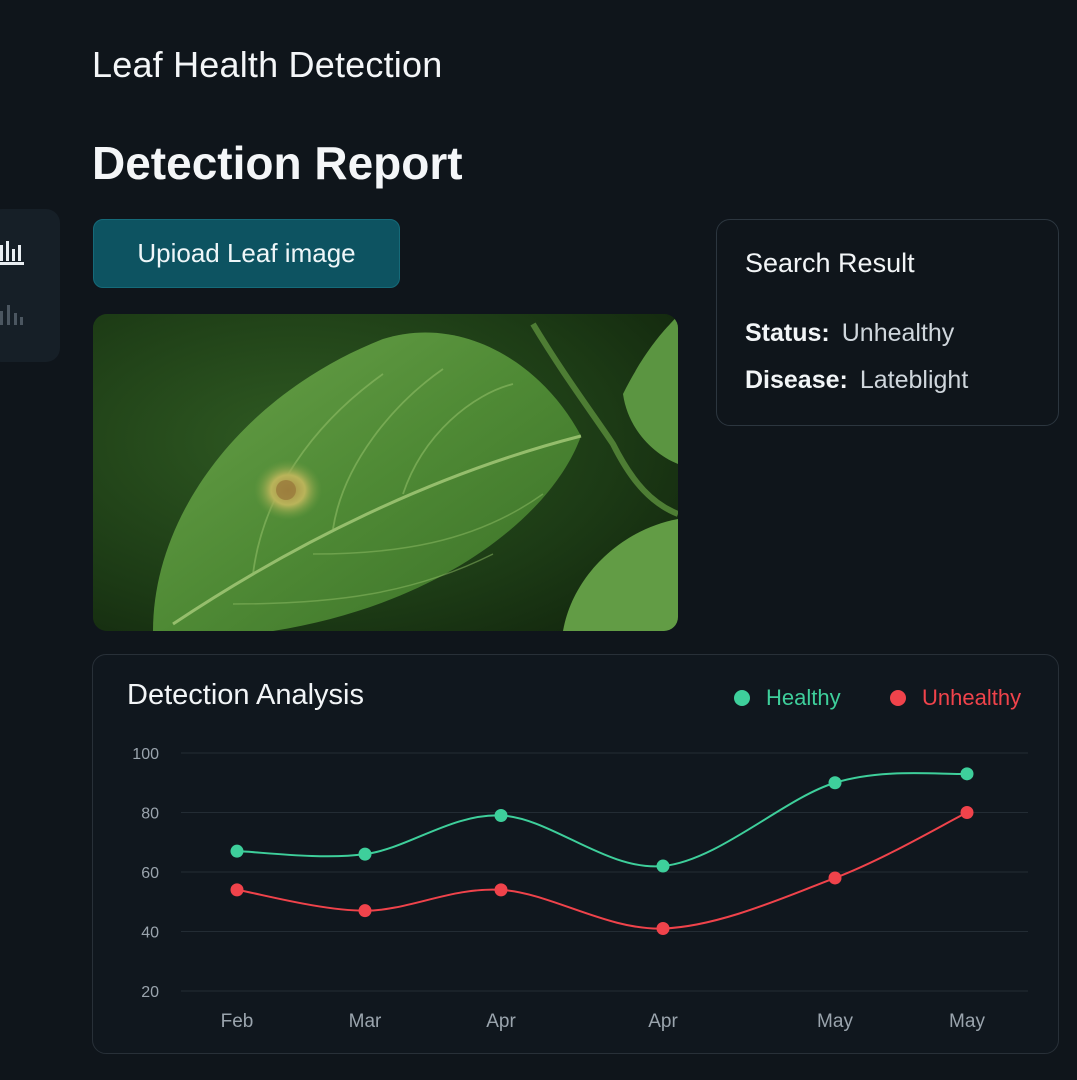 Image resolution: width=1077 pixels, height=1080 pixels. What do you see at coordinates (150, 992) in the screenshot?
I see `y-tick-label: 20` at bounding box center [150, 992].